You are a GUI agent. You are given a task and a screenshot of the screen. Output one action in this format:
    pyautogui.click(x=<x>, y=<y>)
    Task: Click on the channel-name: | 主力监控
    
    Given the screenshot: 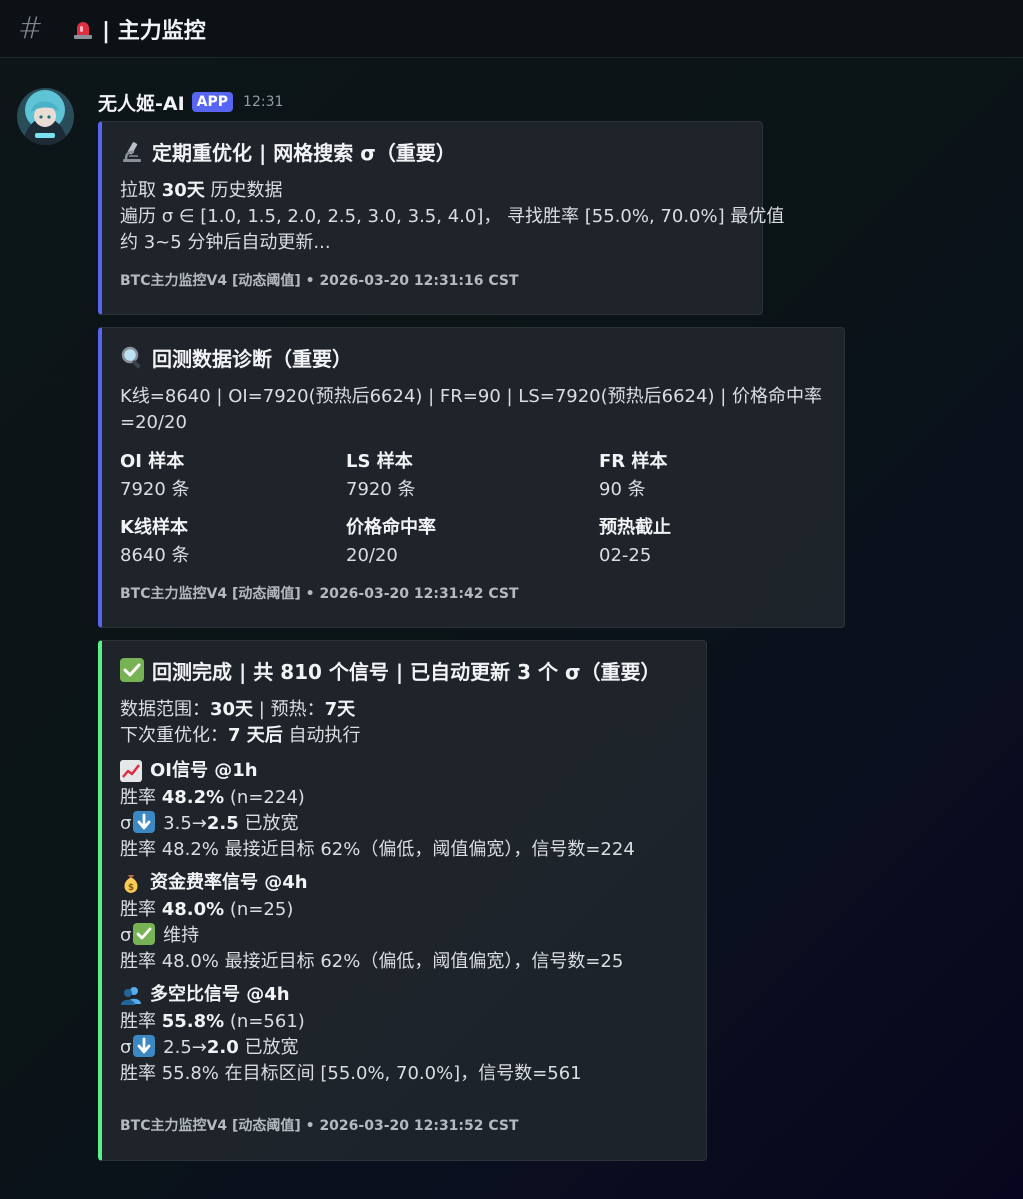 What is the action you would take?
    pyautogui.click(x=154, y=29)
    